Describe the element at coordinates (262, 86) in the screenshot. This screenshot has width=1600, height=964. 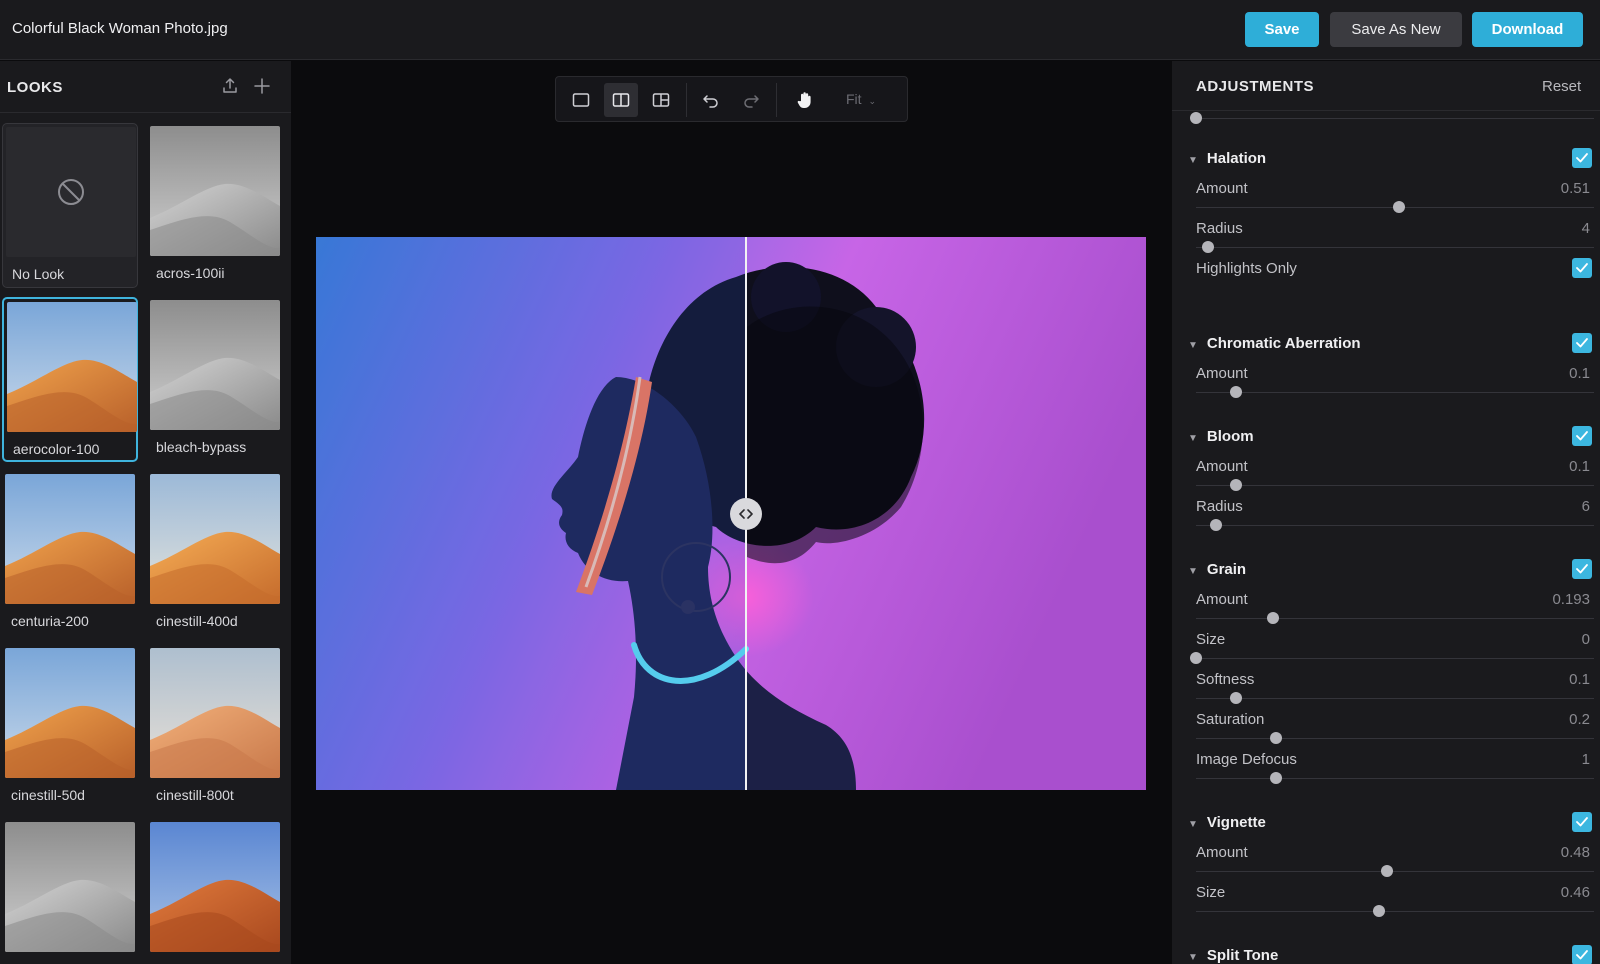
I see `add-look-icon` at that location.